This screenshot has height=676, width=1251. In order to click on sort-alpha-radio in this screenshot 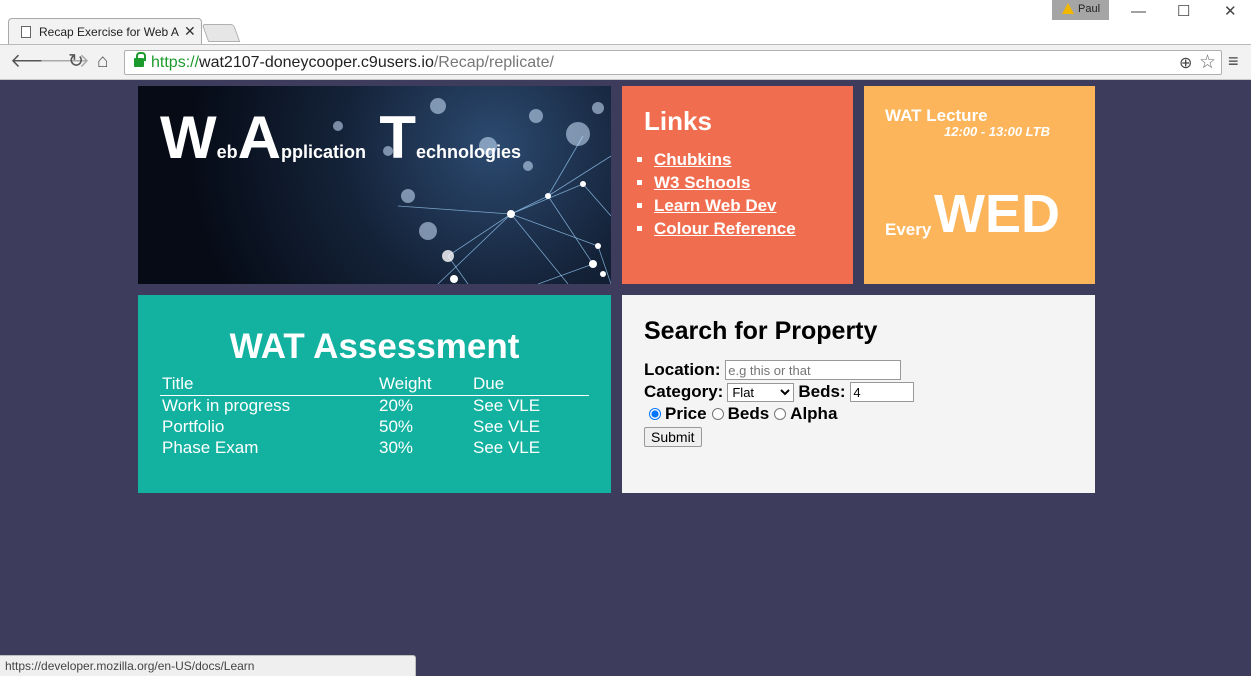, I will do `click(780, 414)`.